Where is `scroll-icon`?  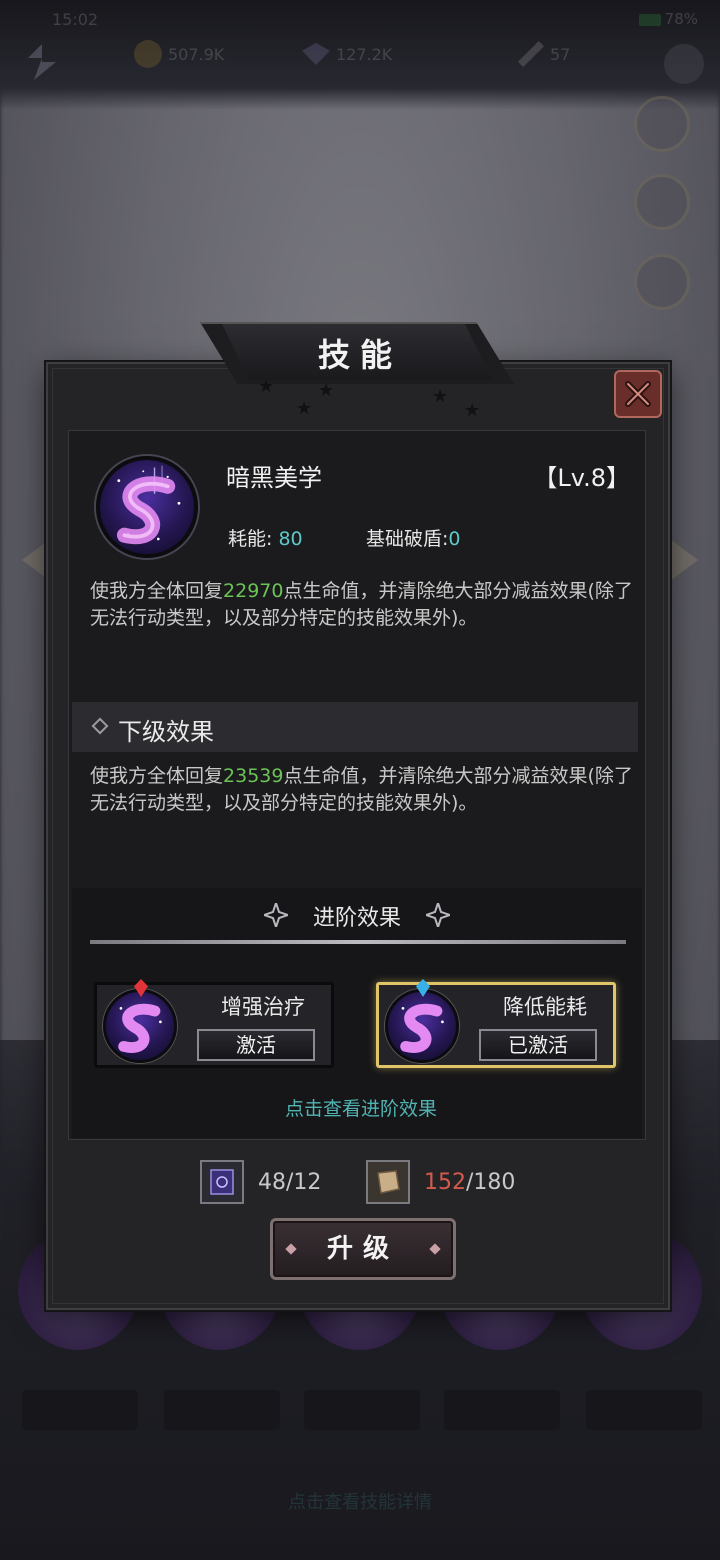
scroll-icon is located at coordinates (388, 1182).